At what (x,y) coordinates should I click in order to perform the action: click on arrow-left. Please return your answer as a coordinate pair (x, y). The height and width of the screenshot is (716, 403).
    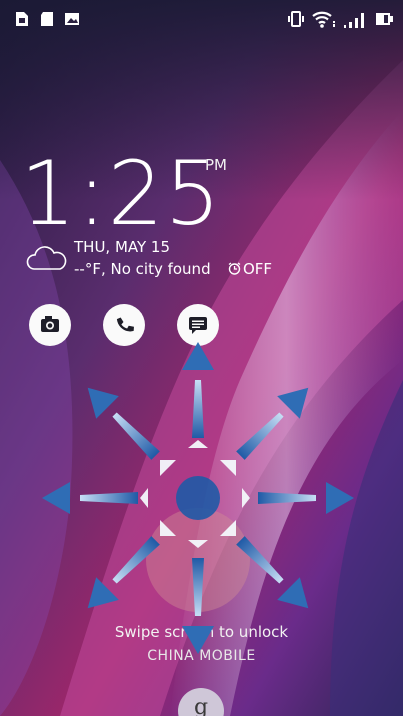
    Looking at the image, I should click on (90, 498).